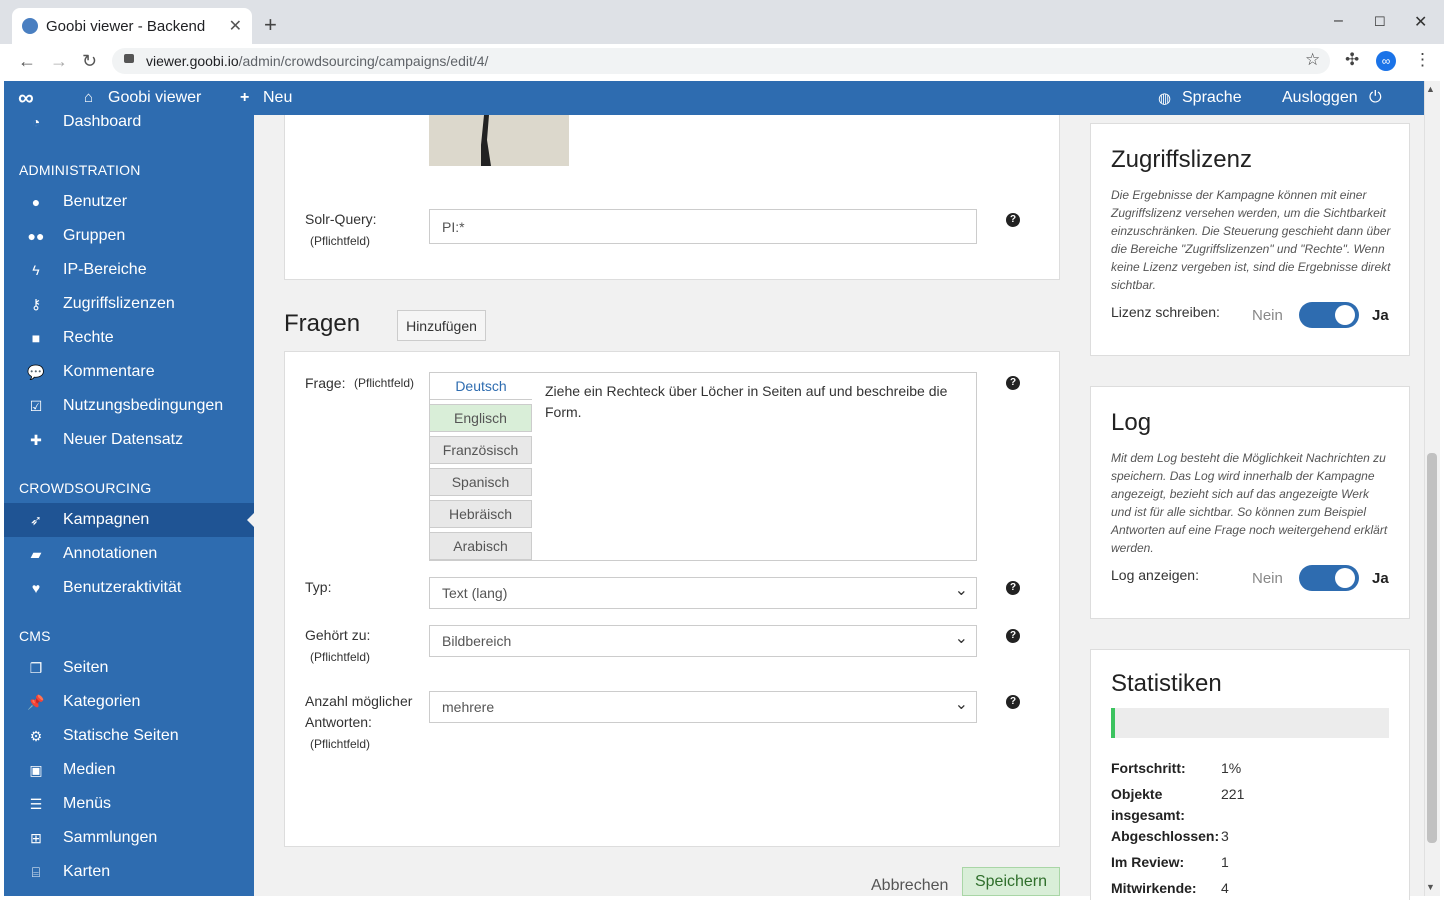 The image size is (1444, 900). Describe the element at coordinates (129, 202) in the screenshot. I see `sidebar-item-benutzer: ● Benutzer` at that location.